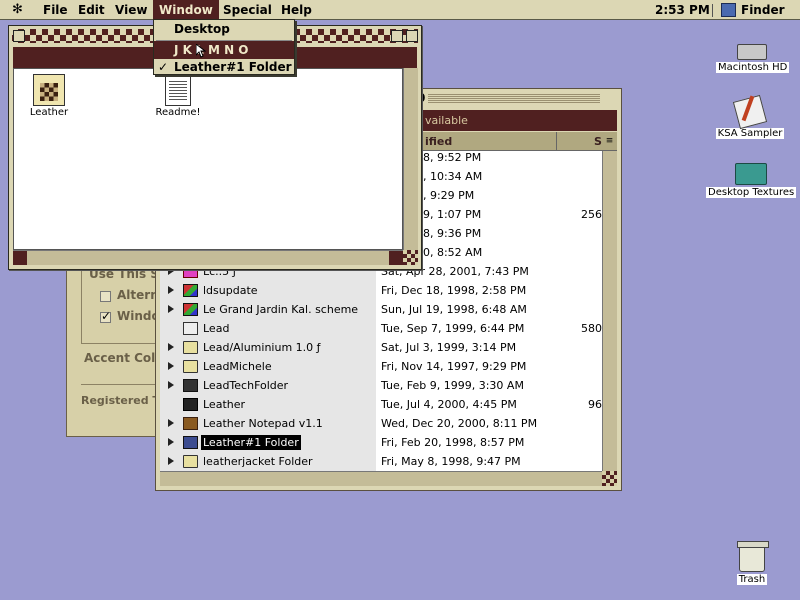  What do you see at coordinates (22, 10) in the screenshot?
I see `apple-menu-icon: ✻` at bounding box center [22, 10].